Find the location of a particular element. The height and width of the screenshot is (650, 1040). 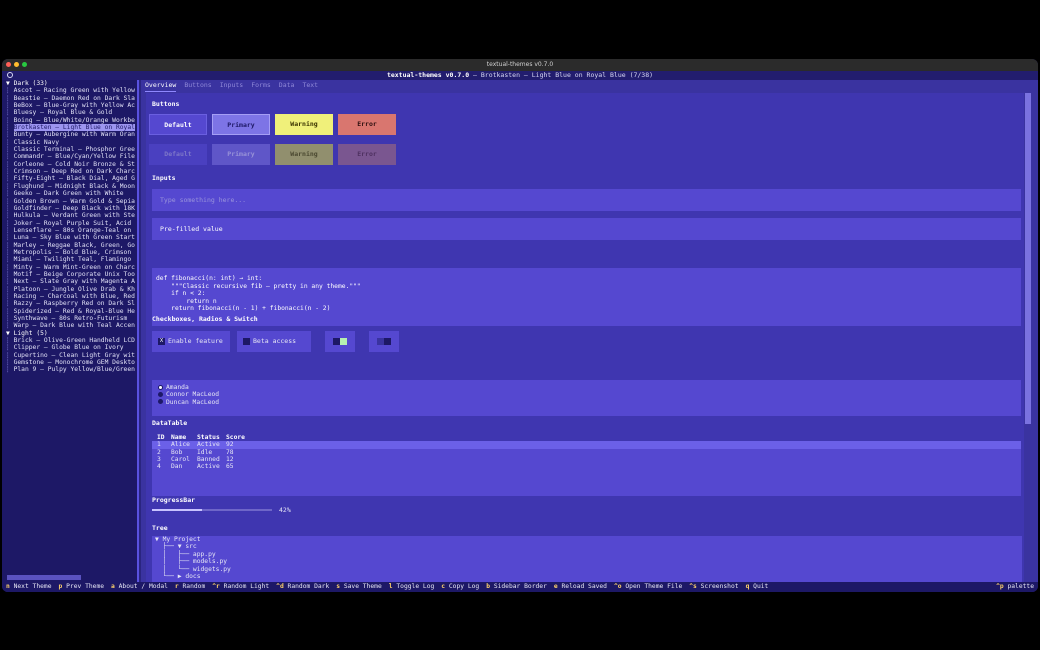

tab-data: Data is located at coordinates (287, 86).